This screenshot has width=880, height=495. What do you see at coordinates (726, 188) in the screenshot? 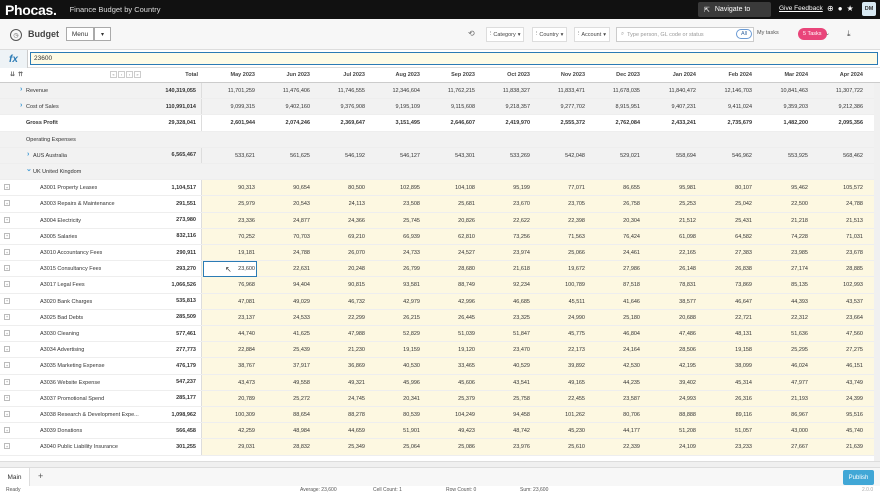
I see `value-cell: 80,107` at bounding box center [726, 188].